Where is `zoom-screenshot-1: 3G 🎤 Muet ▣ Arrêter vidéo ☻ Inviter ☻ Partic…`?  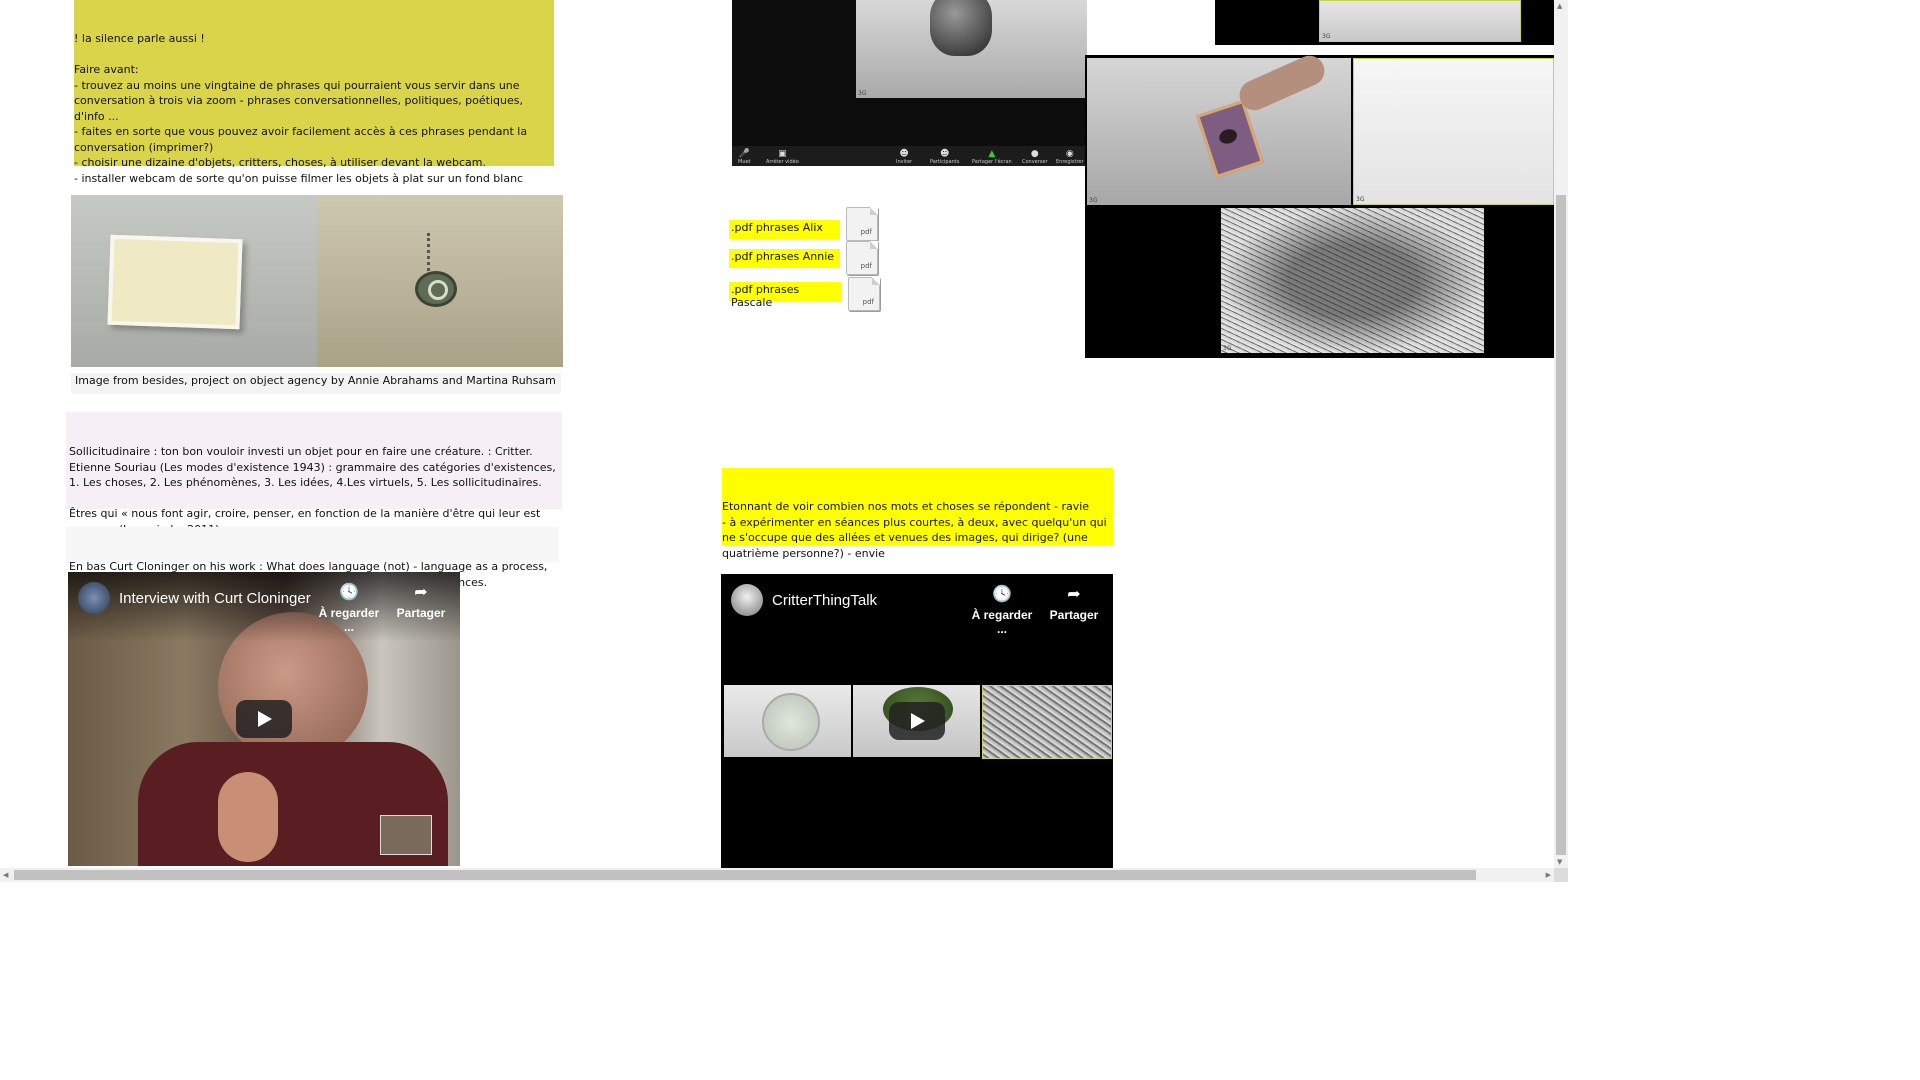
zoom-screenshot-1: 3G 🎤 Muet ▣ Arrêter vidéo ☻ Inviter ☻ Partic… is located at coordinates (909, 83).